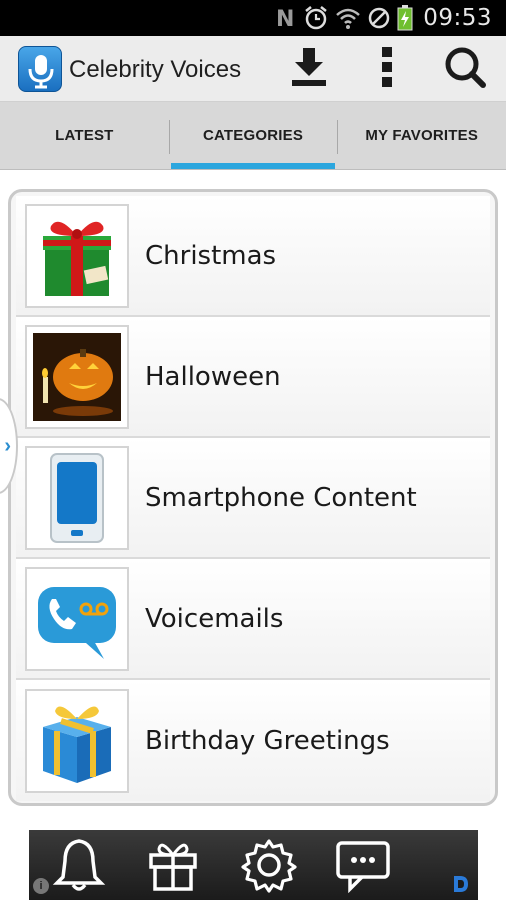 The width and height of the screenshot is (506, 900). What do you see at coordinates (461, 884) in the screenshot?
I see `ad-network-logo-icon` at bounding box center [461, 884].